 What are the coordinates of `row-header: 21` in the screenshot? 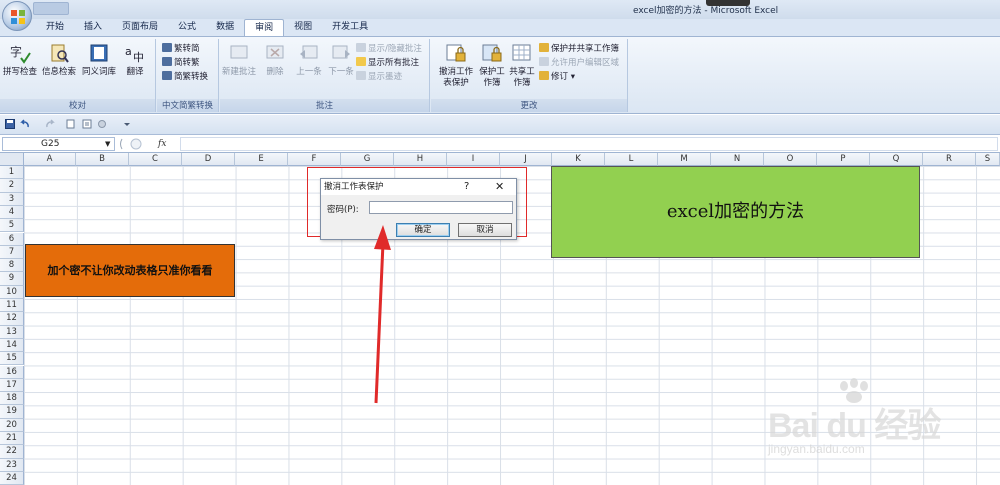 It's located at (12, 439).